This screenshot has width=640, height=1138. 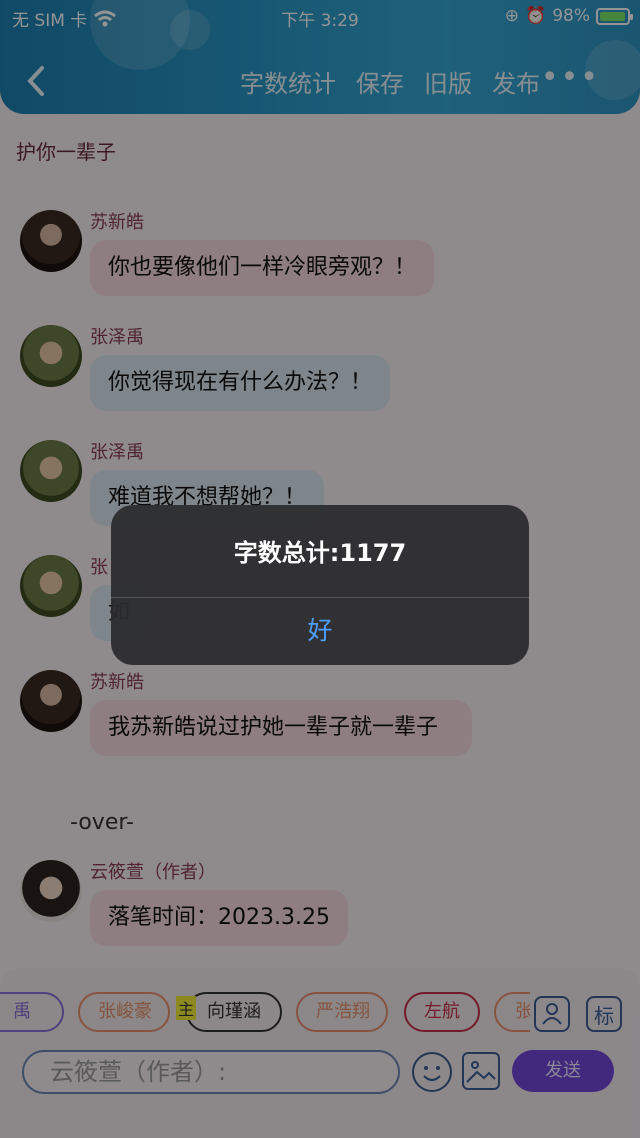 What do you see at coordinates (320, 553) in the screenshot?
I see `alert-title: 字数总计:1177` at bounding box center [320, 553].